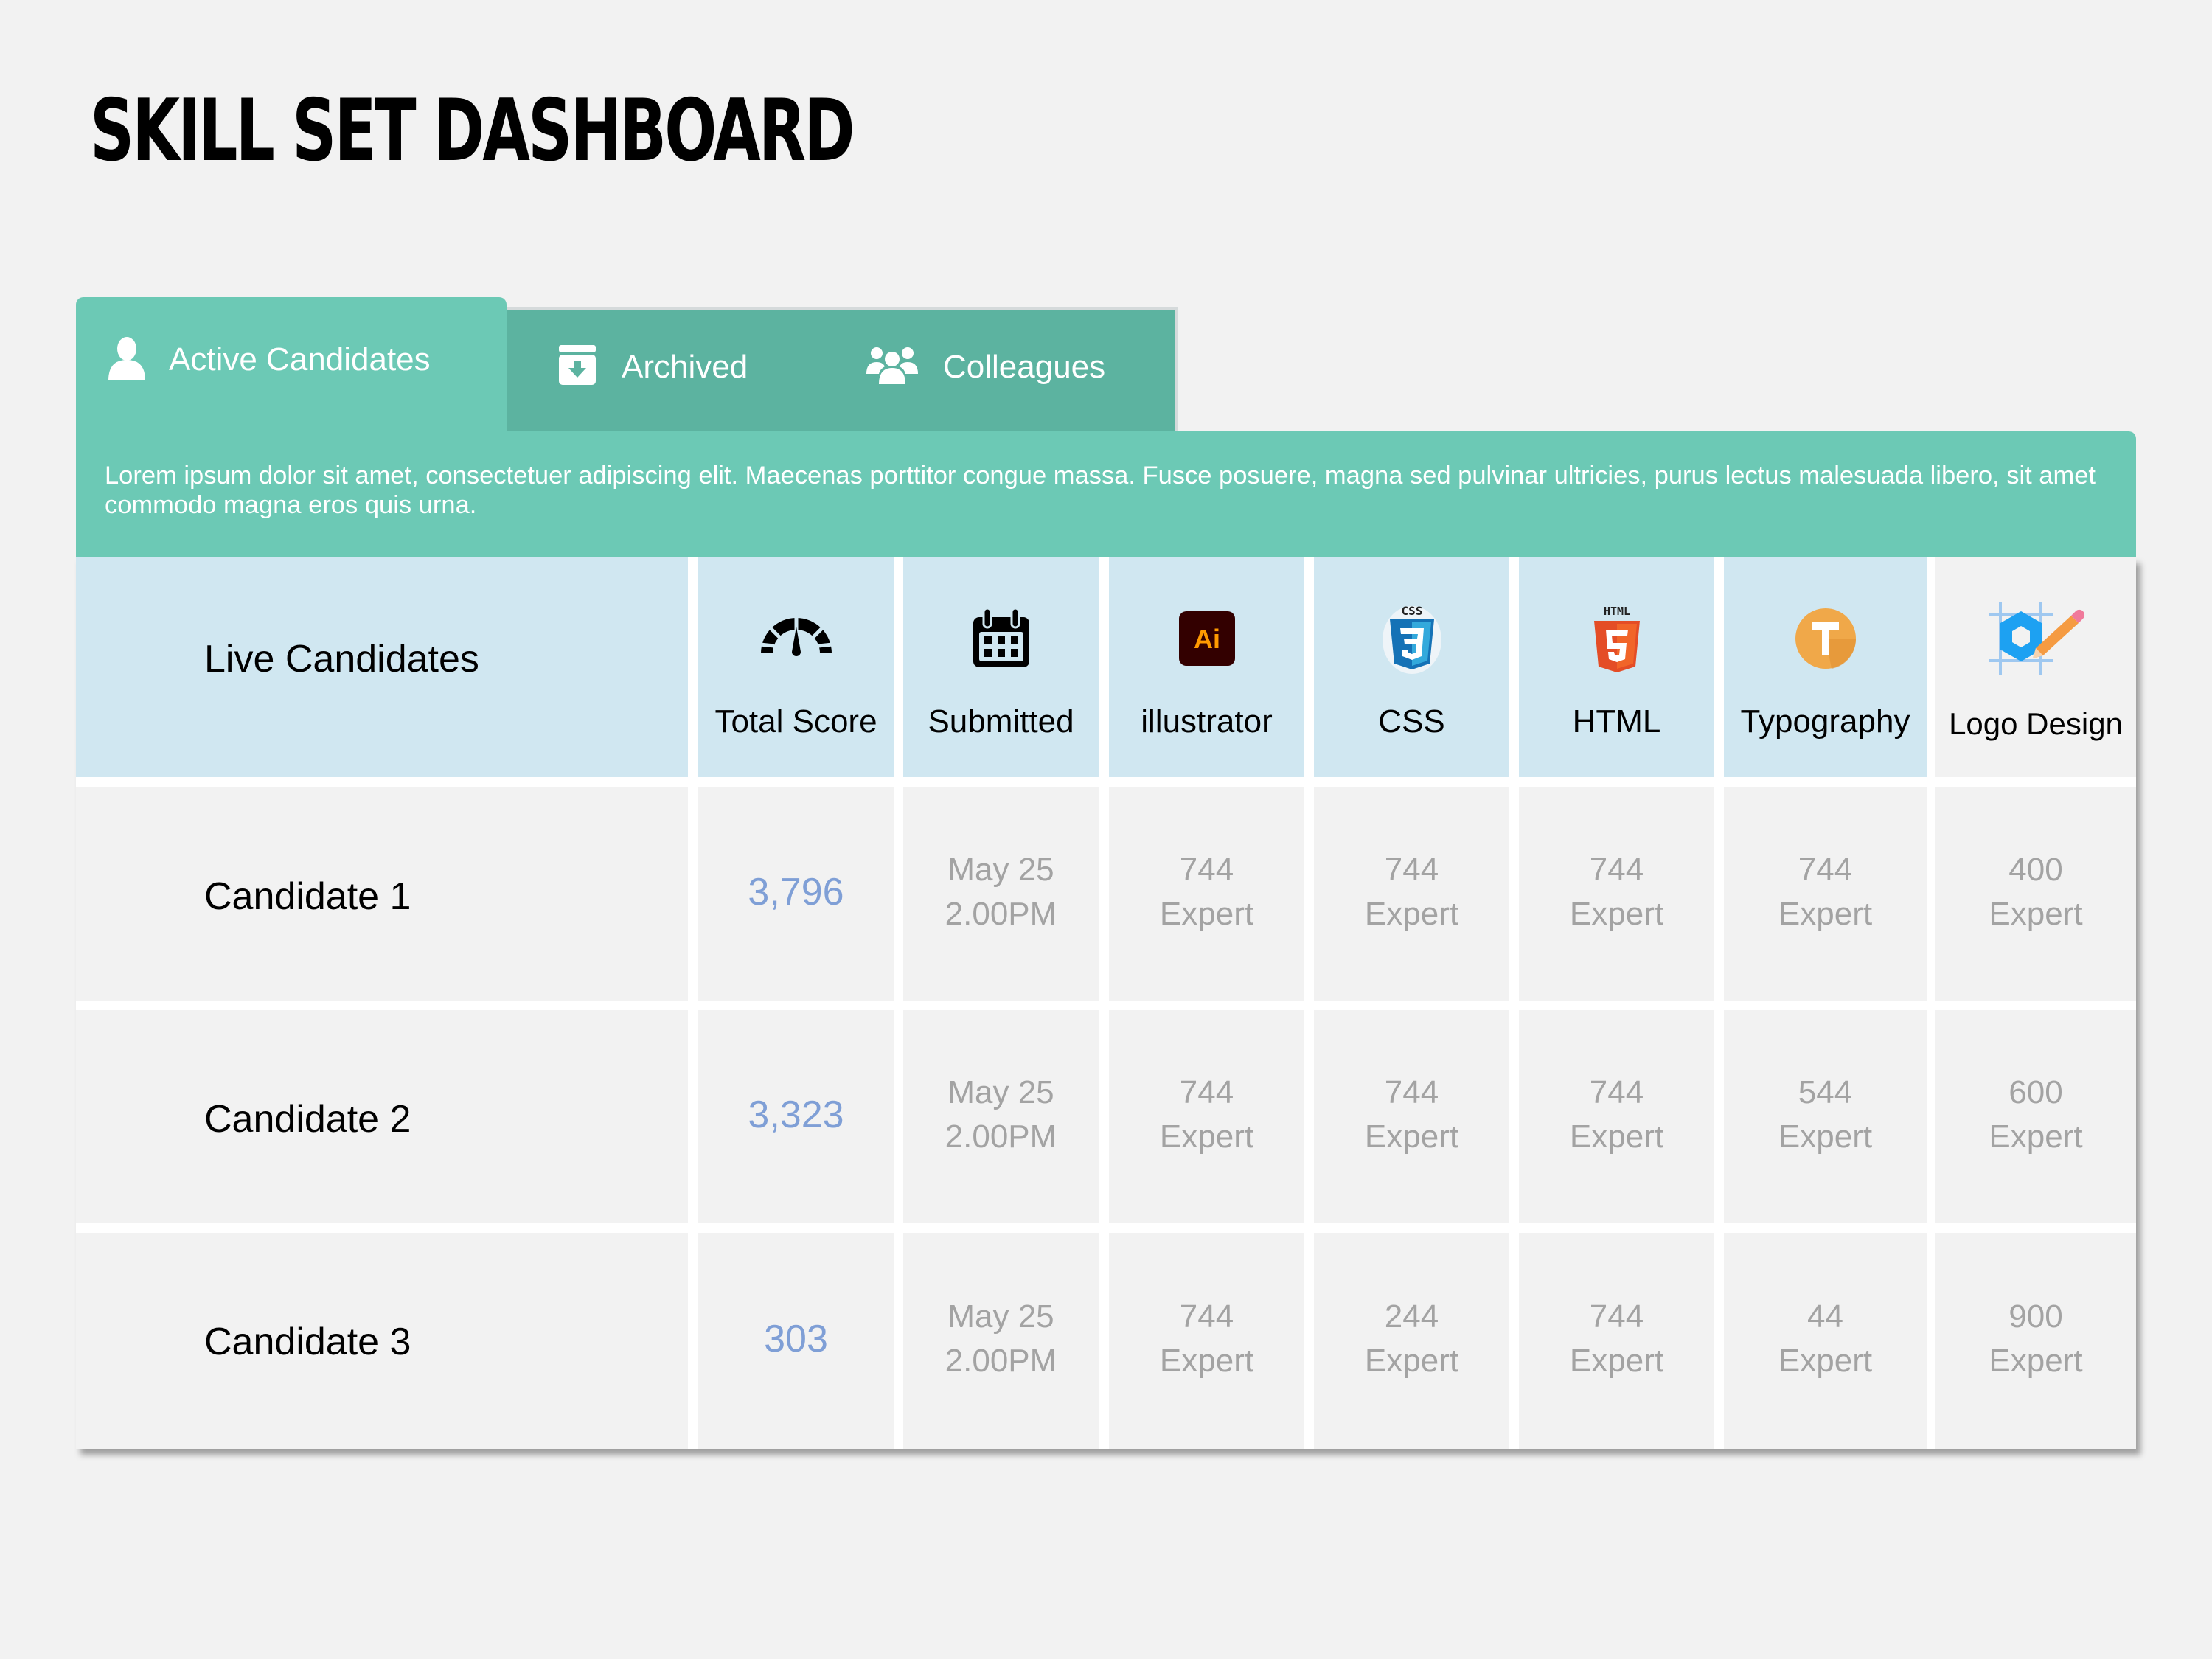 This screenshot has width=2212, height=1659. What do you see at coordinates (300, 359) in the screenshot?
I see `tab-label: Active Candidates` at bounding box center [300, 359].